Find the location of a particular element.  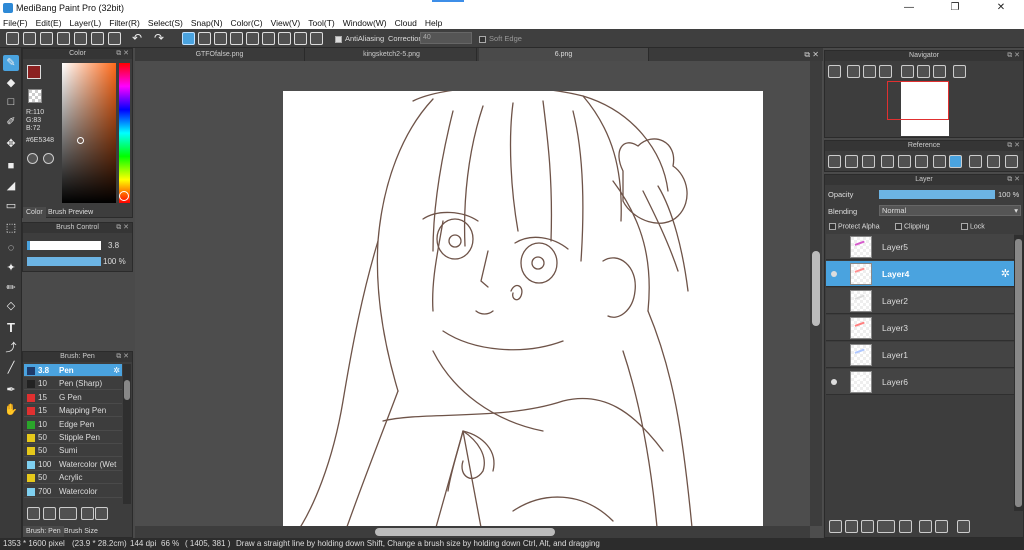

tab-brush-size: Brush Size is located at coordinates (81, 531).